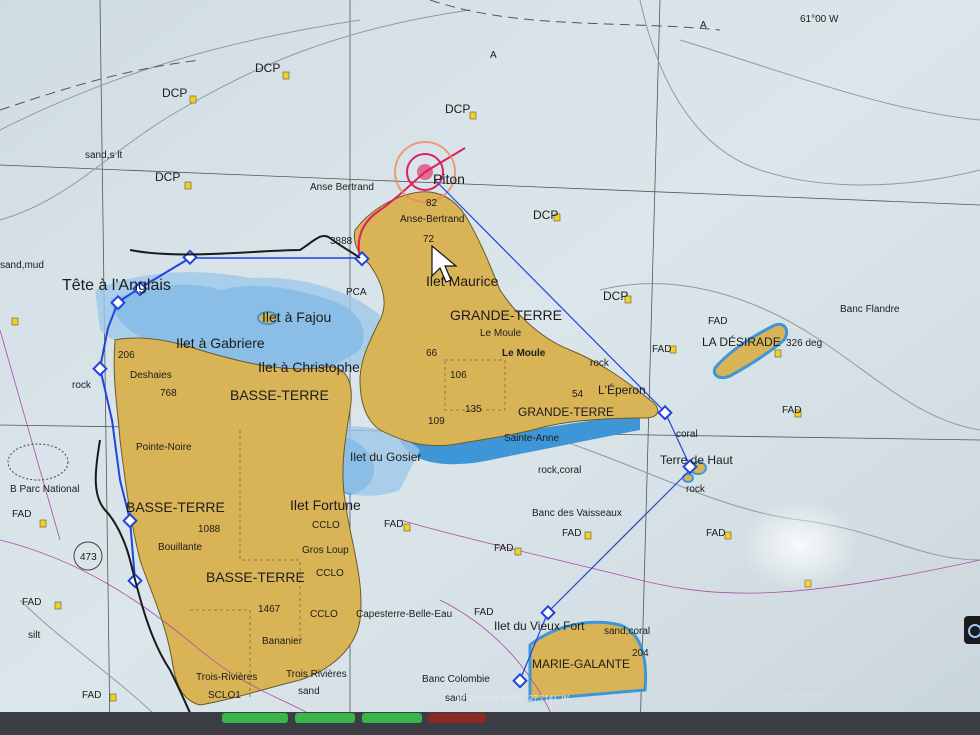 The width and height of the screenshot is (980, 735). I want to click on label: sand,mud, so click(22, 265).